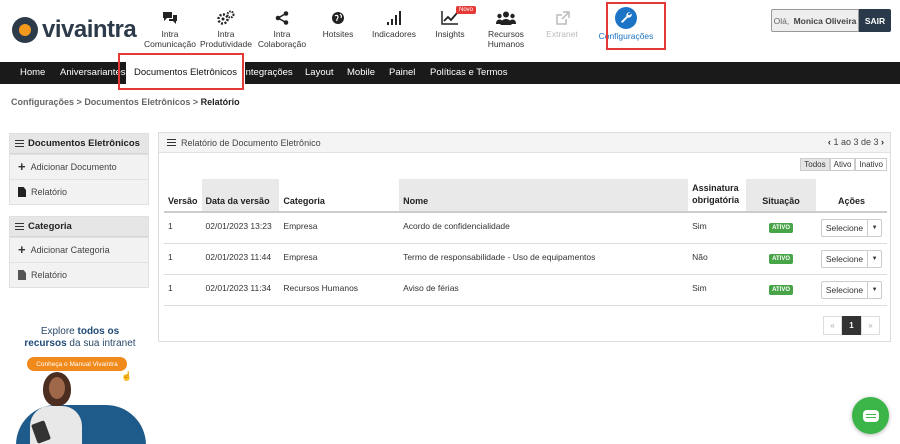 This screenshot has height=444, width=900. Describe the element at coordinates (815, 164) in the screenshot. I see `filter-todos: Todos` at that location.